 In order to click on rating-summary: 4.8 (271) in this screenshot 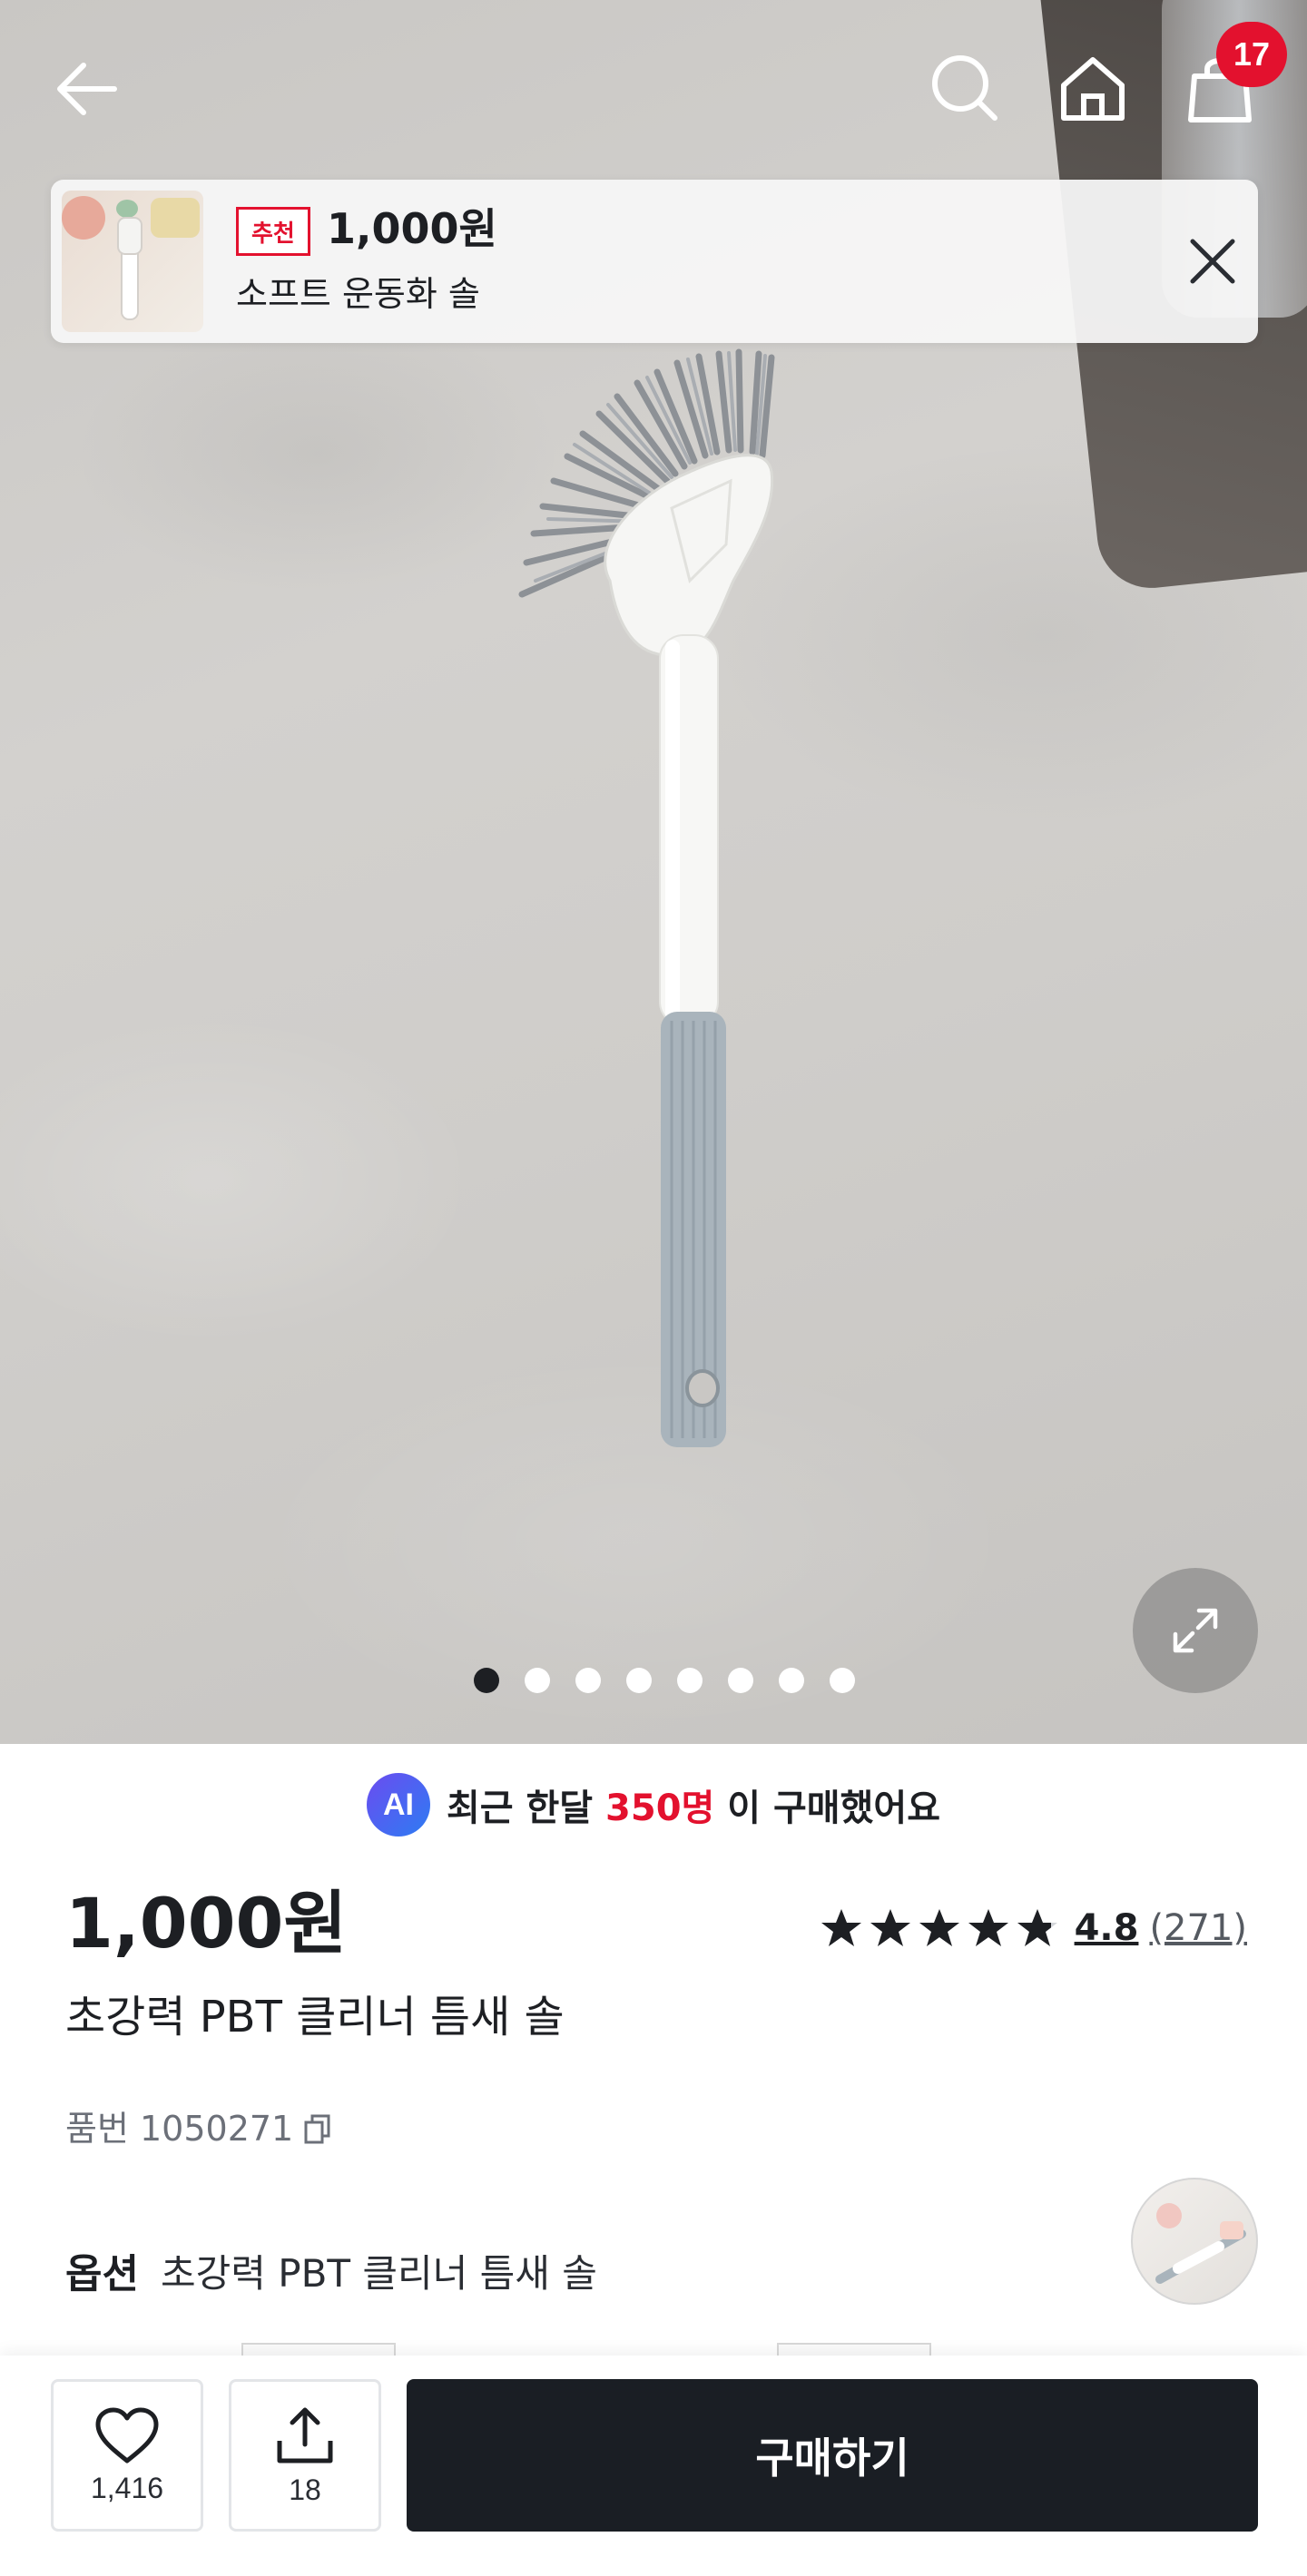, I will do `click(1033, 1928)`.